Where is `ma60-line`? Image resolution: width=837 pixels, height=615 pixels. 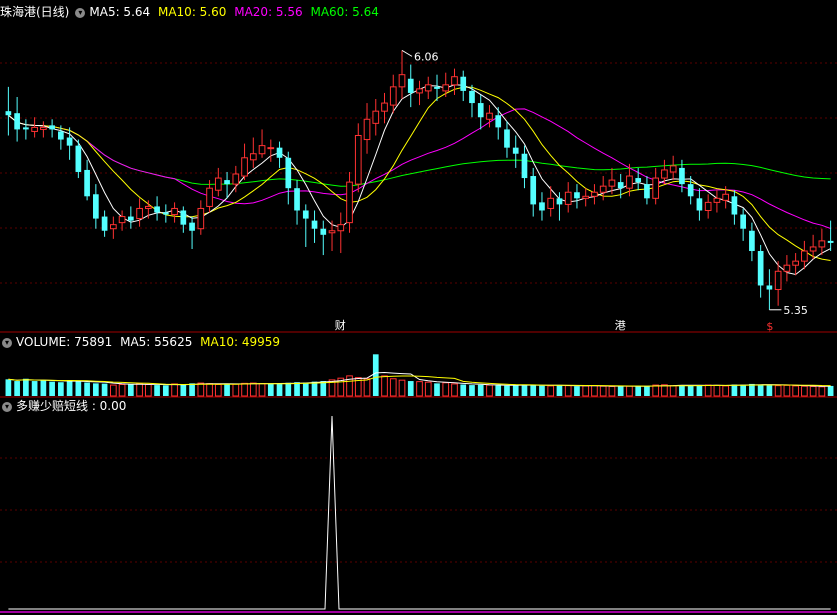 ma60-line is located at coordinates (419, 150).